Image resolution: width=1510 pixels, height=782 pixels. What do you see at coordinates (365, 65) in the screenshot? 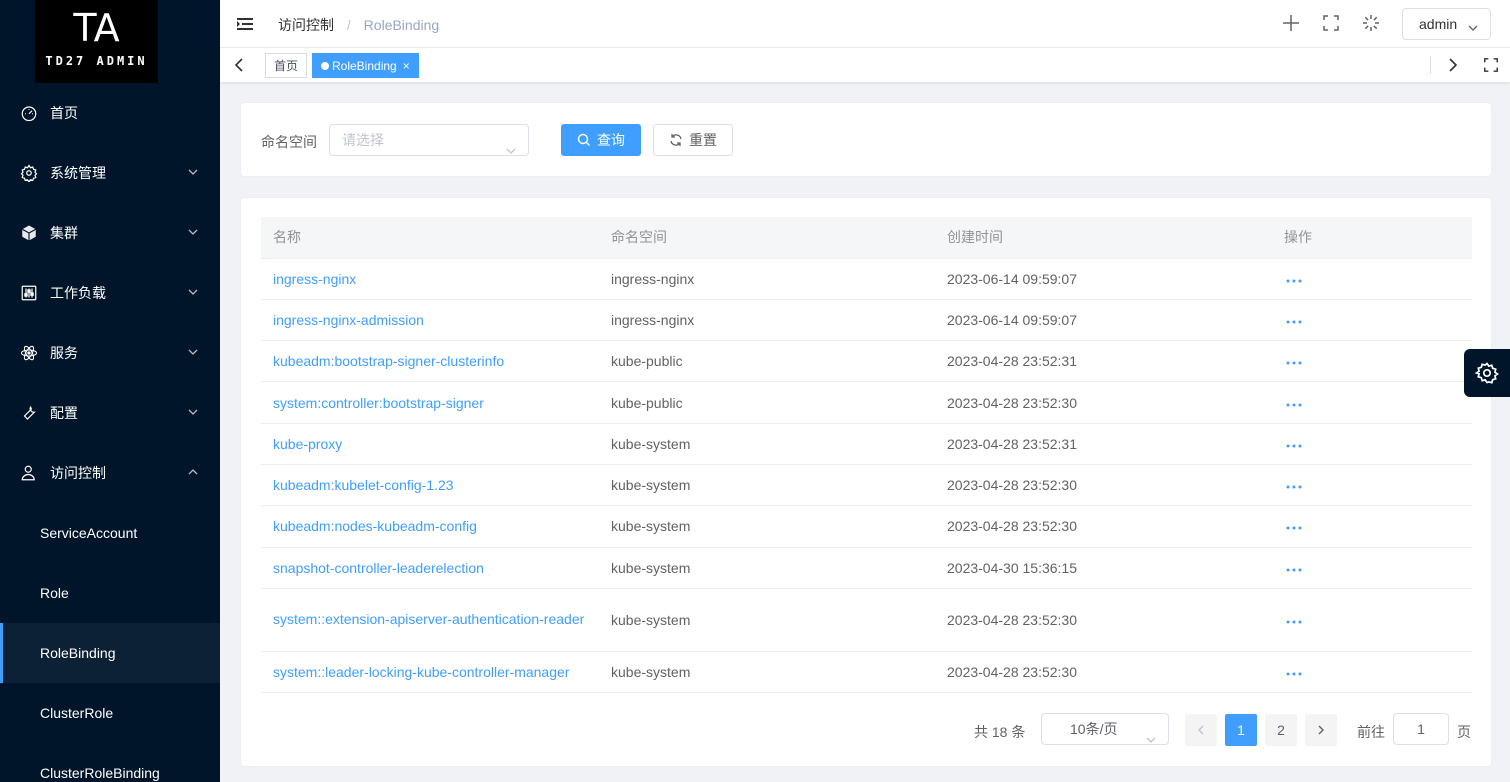
I see `tag-rolebinding: RoleBinding ×` at bounding box center [365, 65].